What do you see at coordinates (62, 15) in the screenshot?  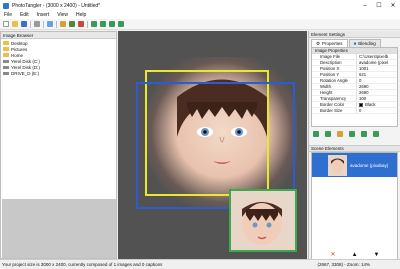 I see `menu-view: View` at bounding box center [62, 15].